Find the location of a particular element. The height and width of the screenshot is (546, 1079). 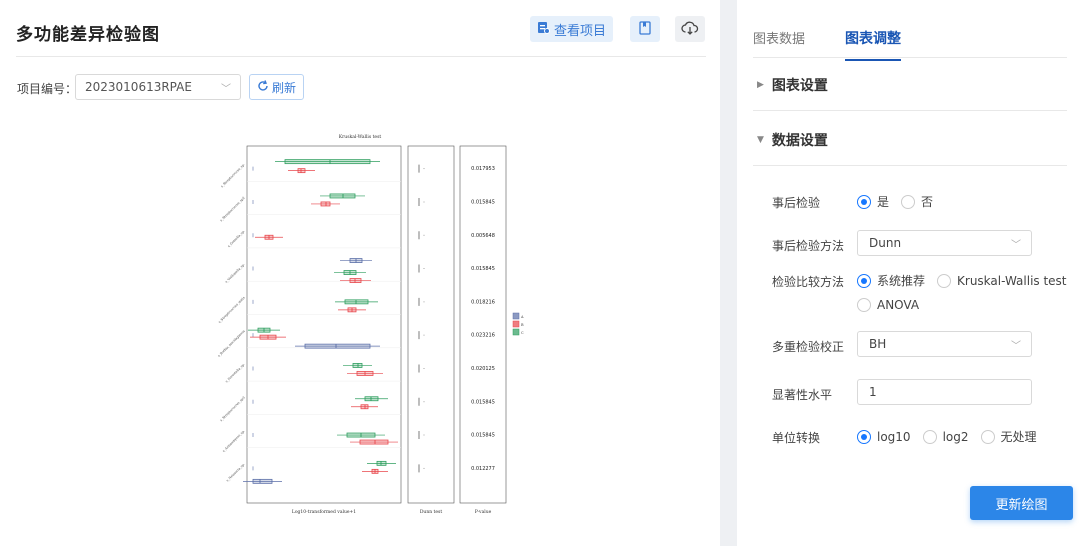

project-select: 2023010613RPAE ﹀ is located at coordinates (158, 87).